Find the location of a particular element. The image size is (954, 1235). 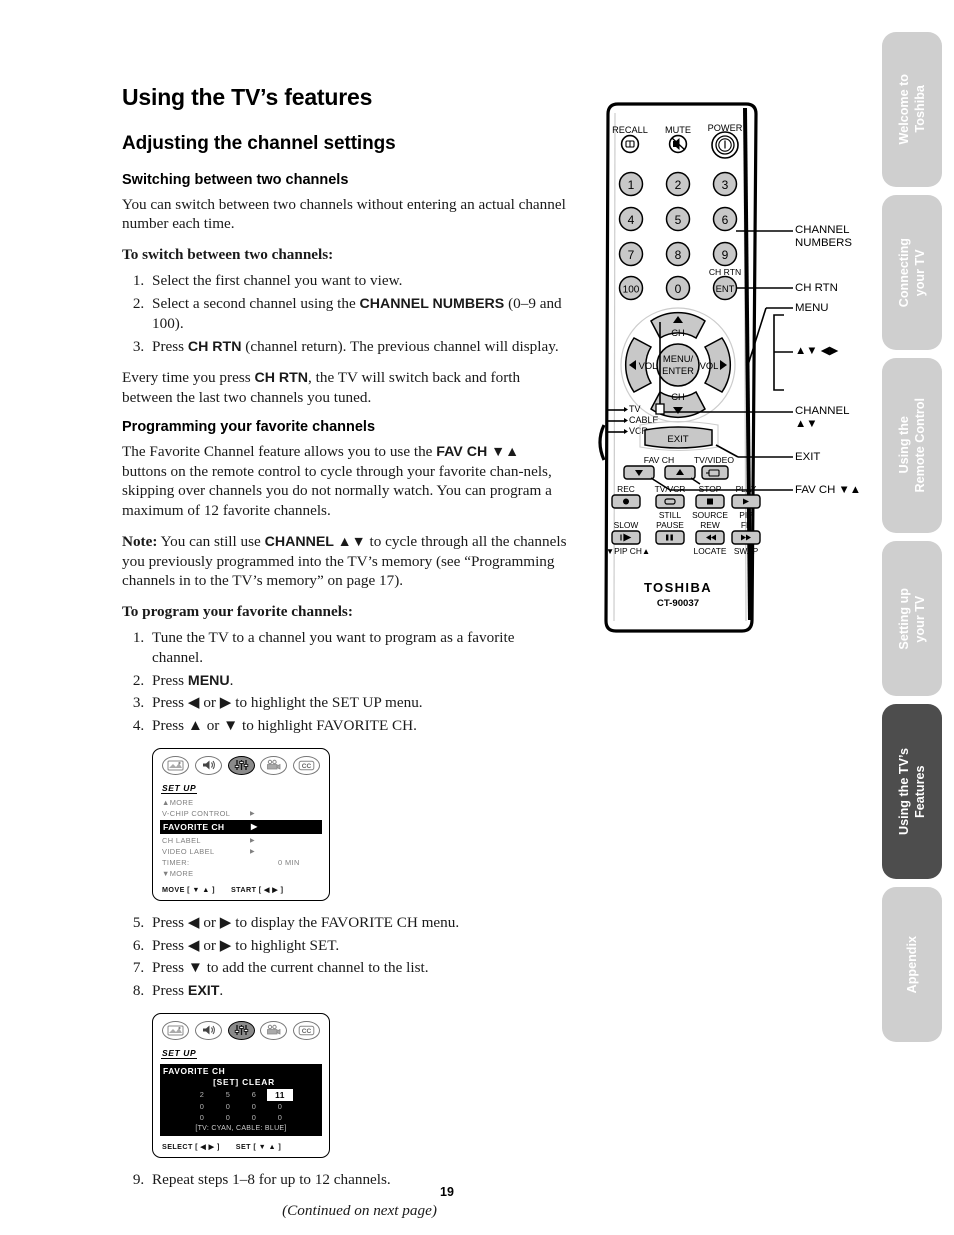

sidebar-item-remote-control: Using the Remote Control is located at coordinates (912, 445).